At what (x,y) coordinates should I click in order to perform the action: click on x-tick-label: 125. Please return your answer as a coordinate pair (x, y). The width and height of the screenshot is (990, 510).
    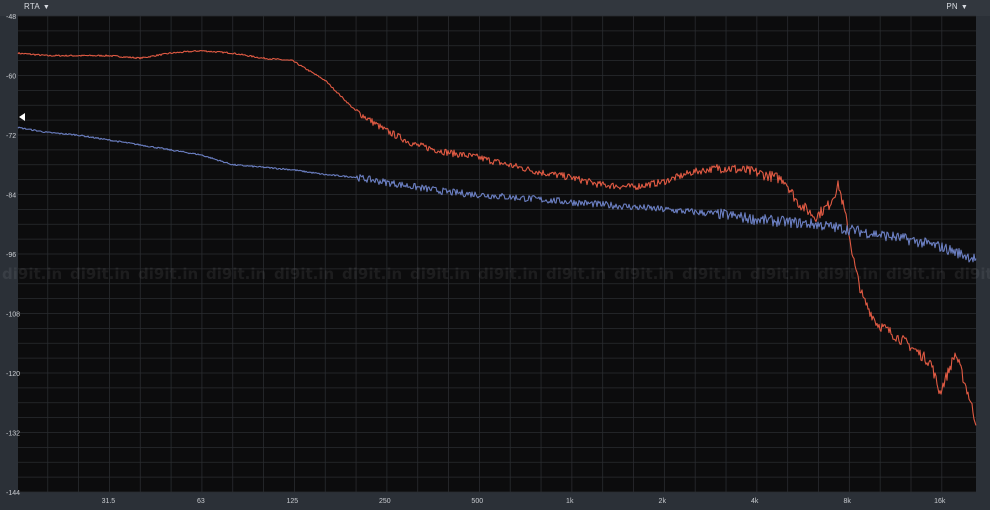
    Looking at the image, I should click on (292, 501).